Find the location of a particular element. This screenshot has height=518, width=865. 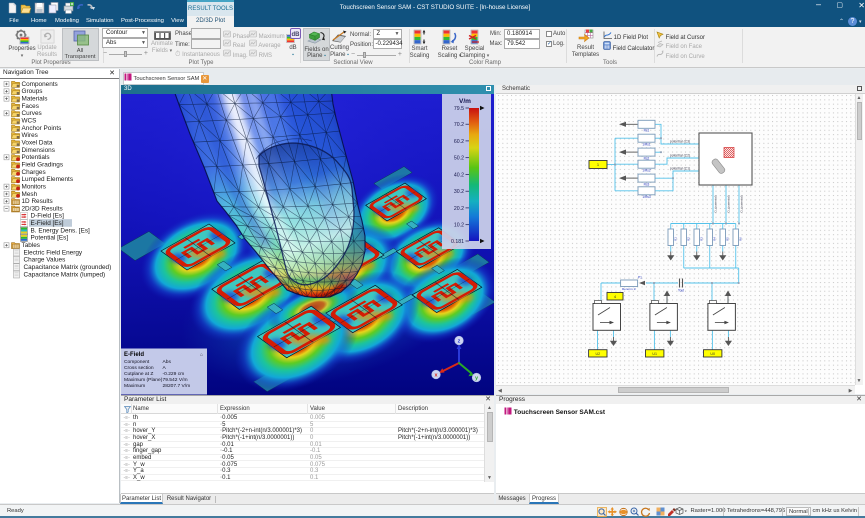

svg-text: WCS is located at coordinates (29, 120).